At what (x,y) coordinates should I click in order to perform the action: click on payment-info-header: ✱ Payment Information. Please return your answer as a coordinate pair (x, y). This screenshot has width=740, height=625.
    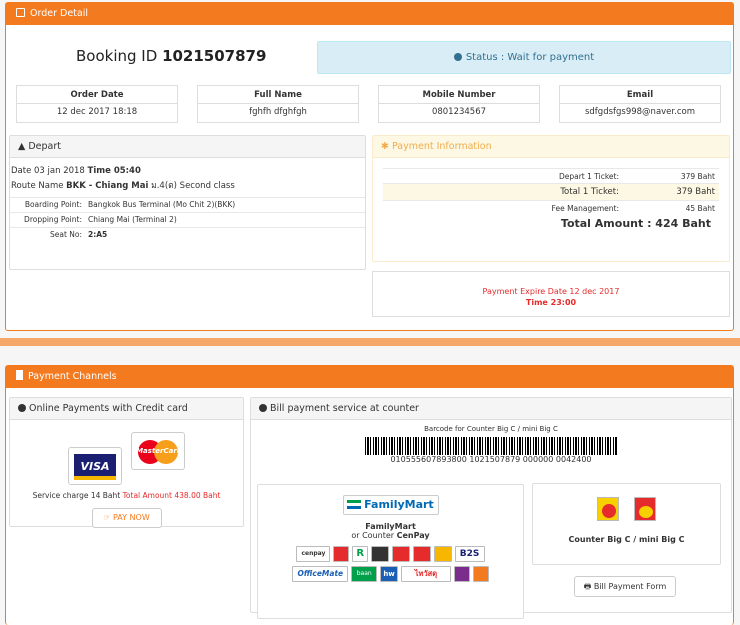
    Looking at the image, I should click on (551, 147).